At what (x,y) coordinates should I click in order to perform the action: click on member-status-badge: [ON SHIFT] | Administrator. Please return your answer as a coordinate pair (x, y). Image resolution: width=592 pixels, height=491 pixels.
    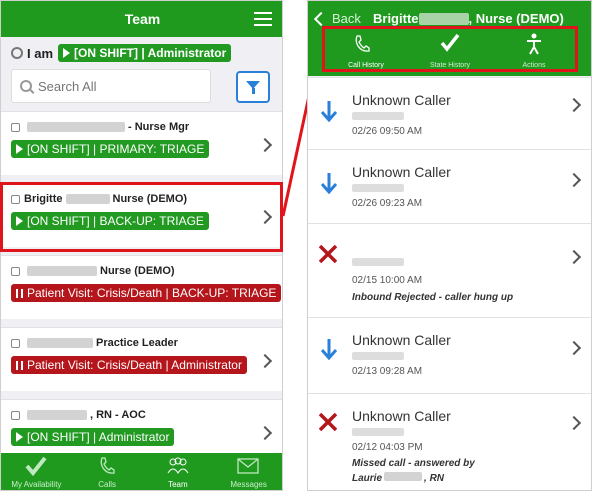
    Looking at the image, I should click on (93, 437).